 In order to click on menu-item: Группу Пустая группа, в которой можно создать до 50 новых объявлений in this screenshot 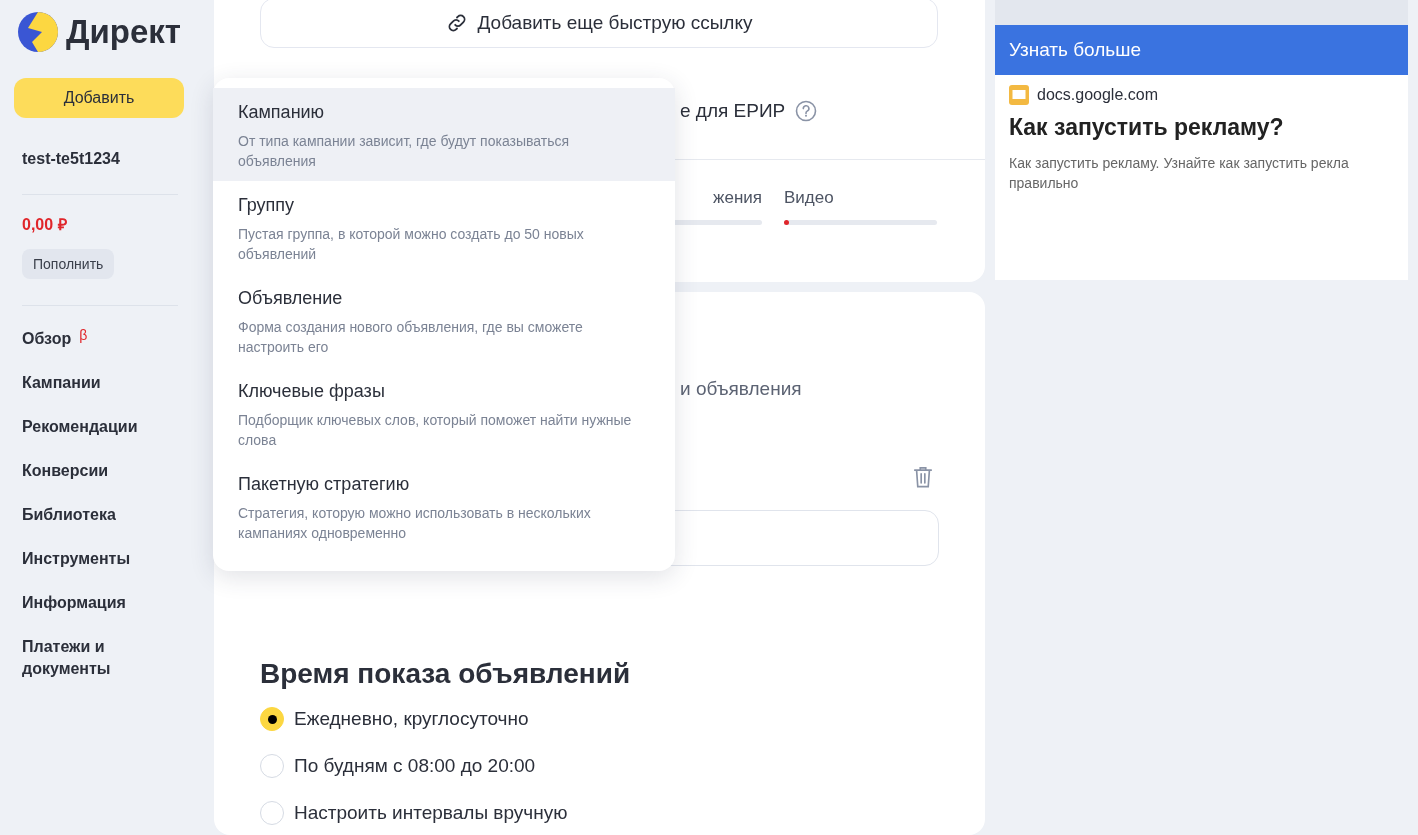, I will do `click(444, 227)`.